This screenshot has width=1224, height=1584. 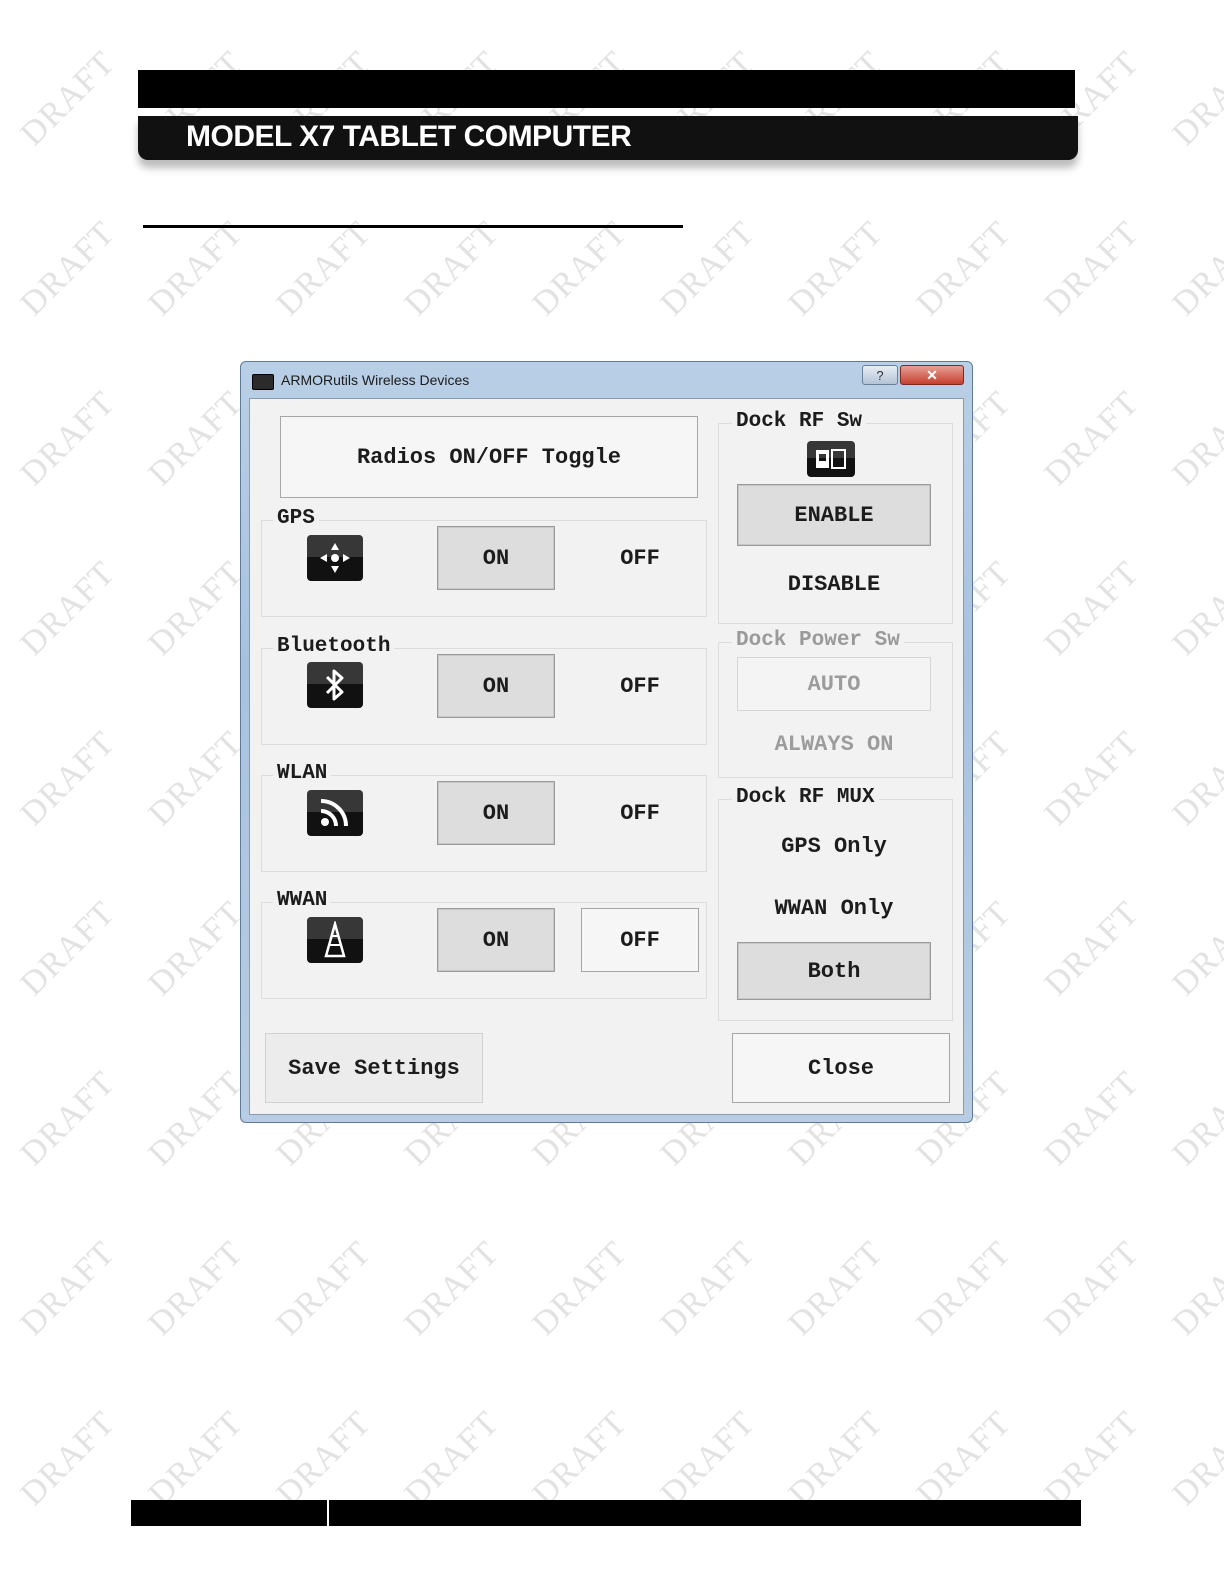 What do you see at coordinates (831, 459) in the screenshot?
I see `dock-switch-icon` at bounding box center [831, 459].